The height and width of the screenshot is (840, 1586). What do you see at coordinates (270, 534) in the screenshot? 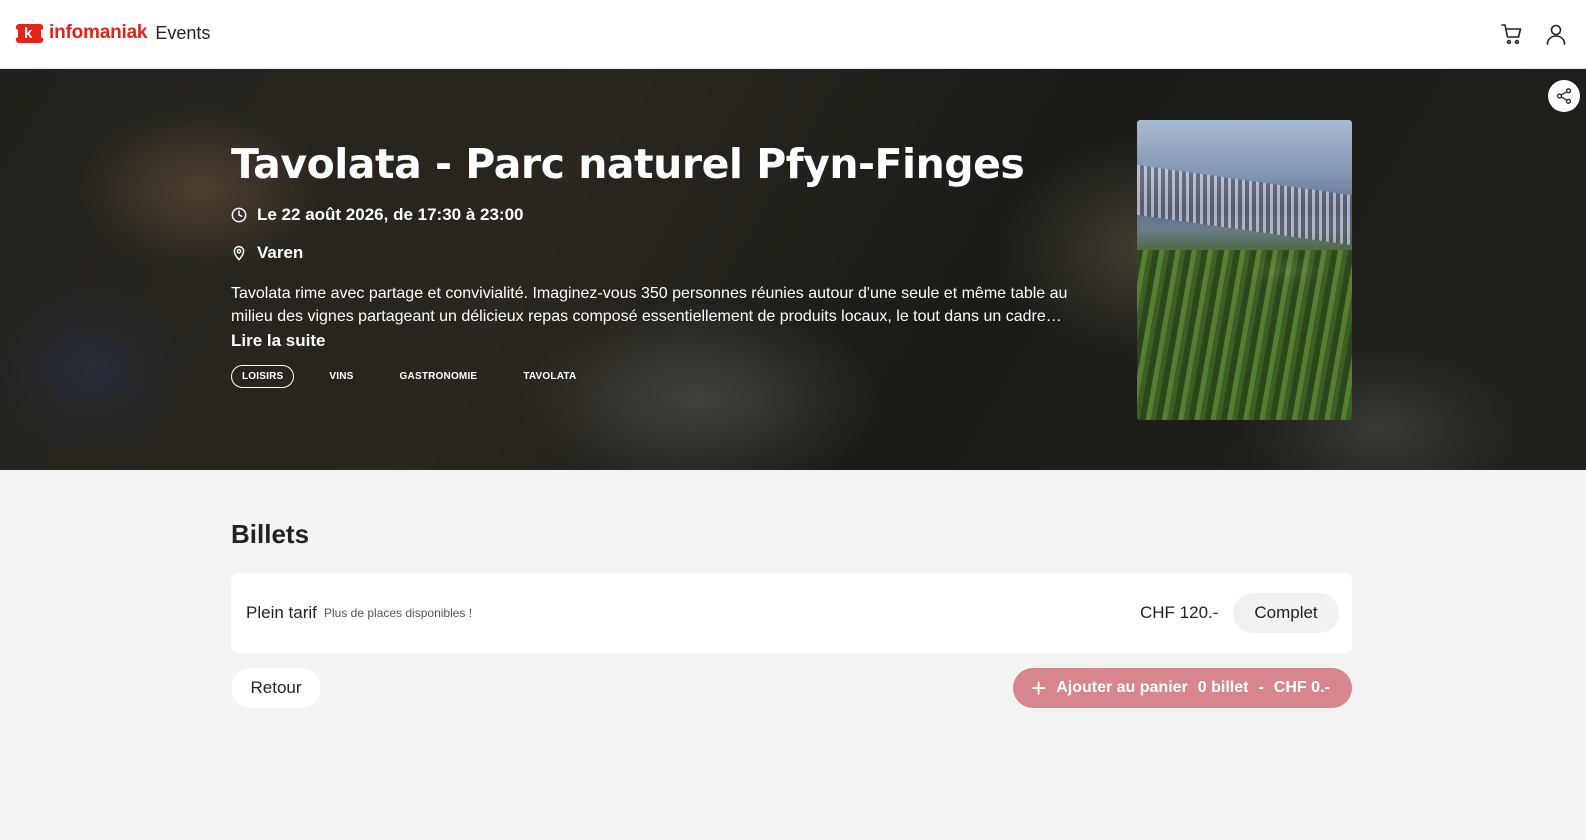
I see `tickets-section-title: Billets` at bounding box center [270, 534].